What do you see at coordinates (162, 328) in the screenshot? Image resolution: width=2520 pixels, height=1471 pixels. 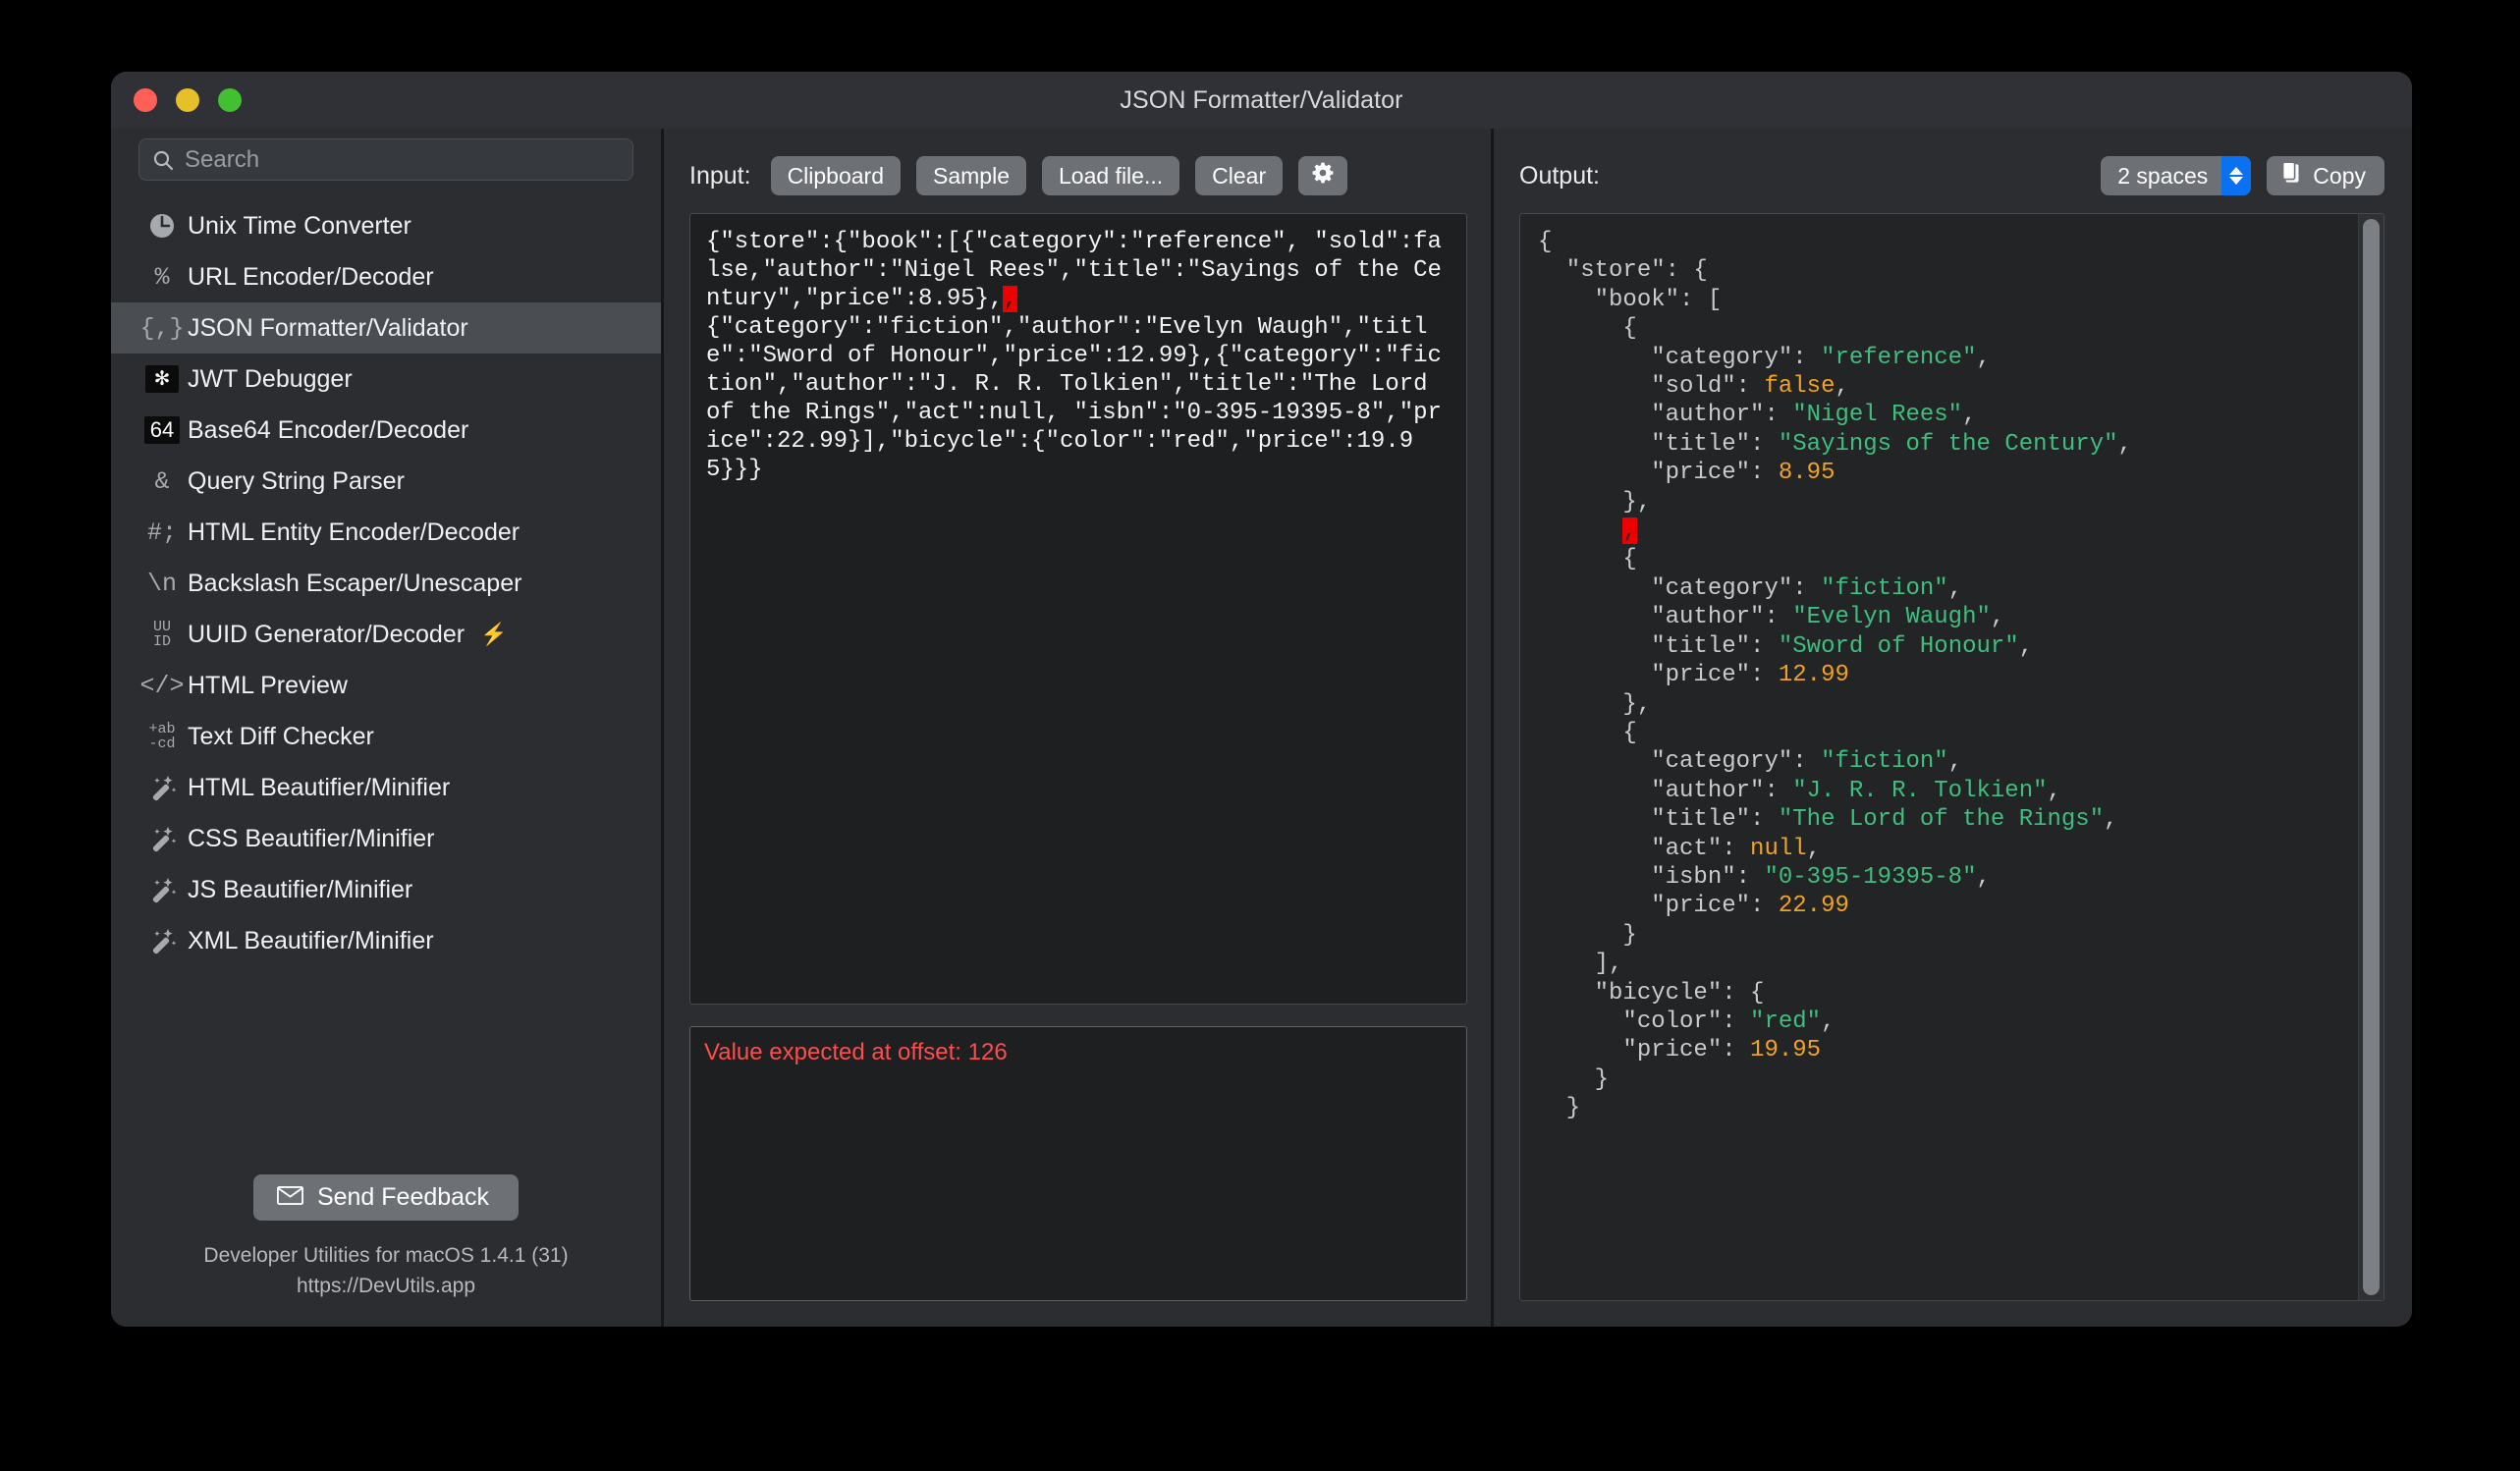 I see `json-braces-icon: {,}` at bounding box center [162, 328].